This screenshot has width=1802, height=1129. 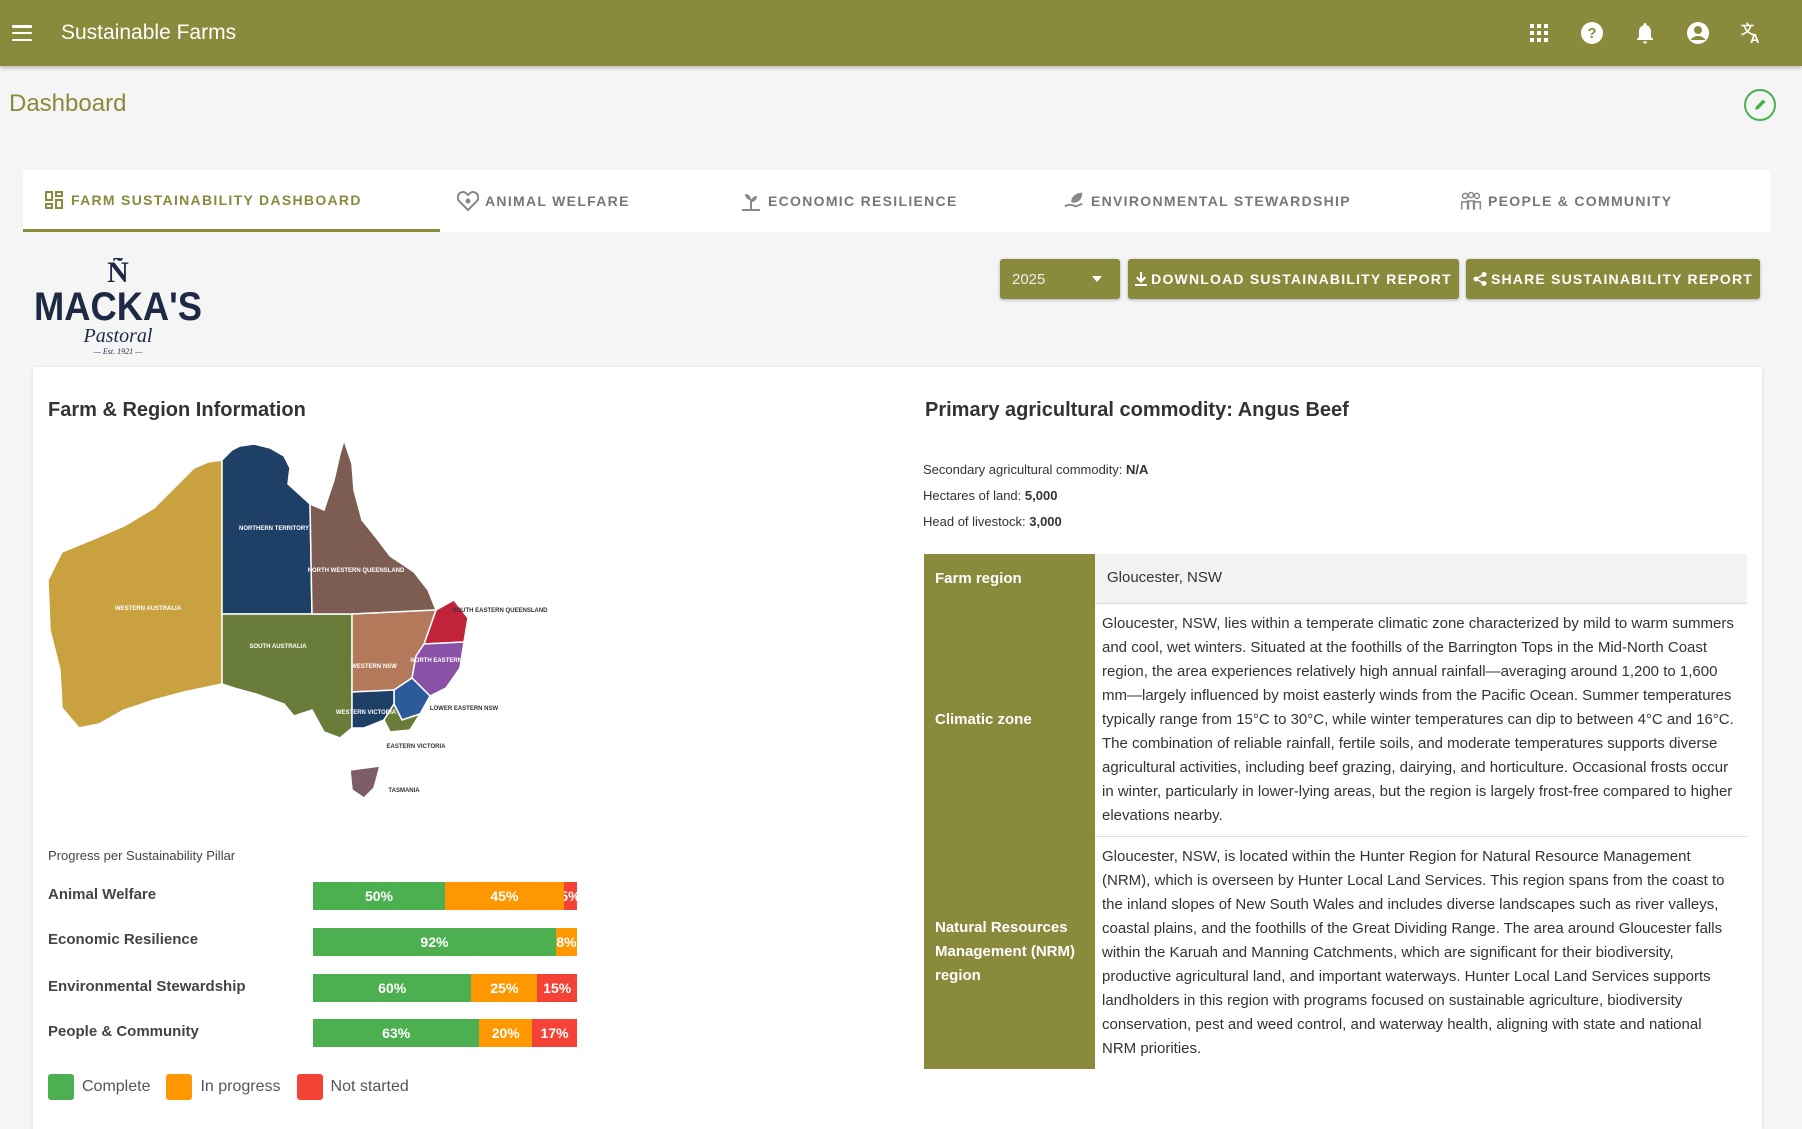 What do you see at coordinates (1045, 521) in the screenshot?
I see `livestock-value: 3,000` at bounding box center [1045, 521].